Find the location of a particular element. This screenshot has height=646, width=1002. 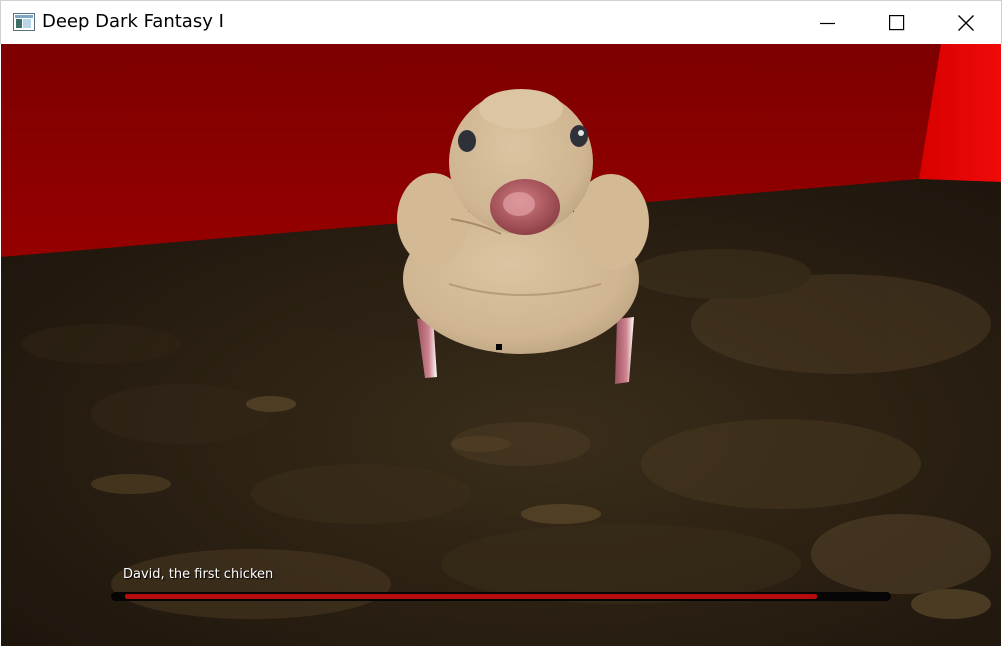

close-icon is located at coordinates (966, 23).